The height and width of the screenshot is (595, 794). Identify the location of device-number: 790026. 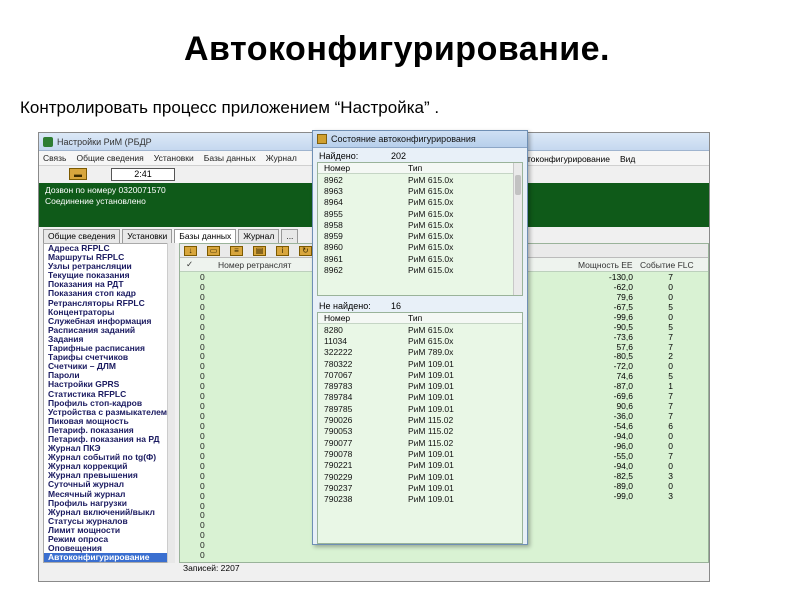
(338, 420).